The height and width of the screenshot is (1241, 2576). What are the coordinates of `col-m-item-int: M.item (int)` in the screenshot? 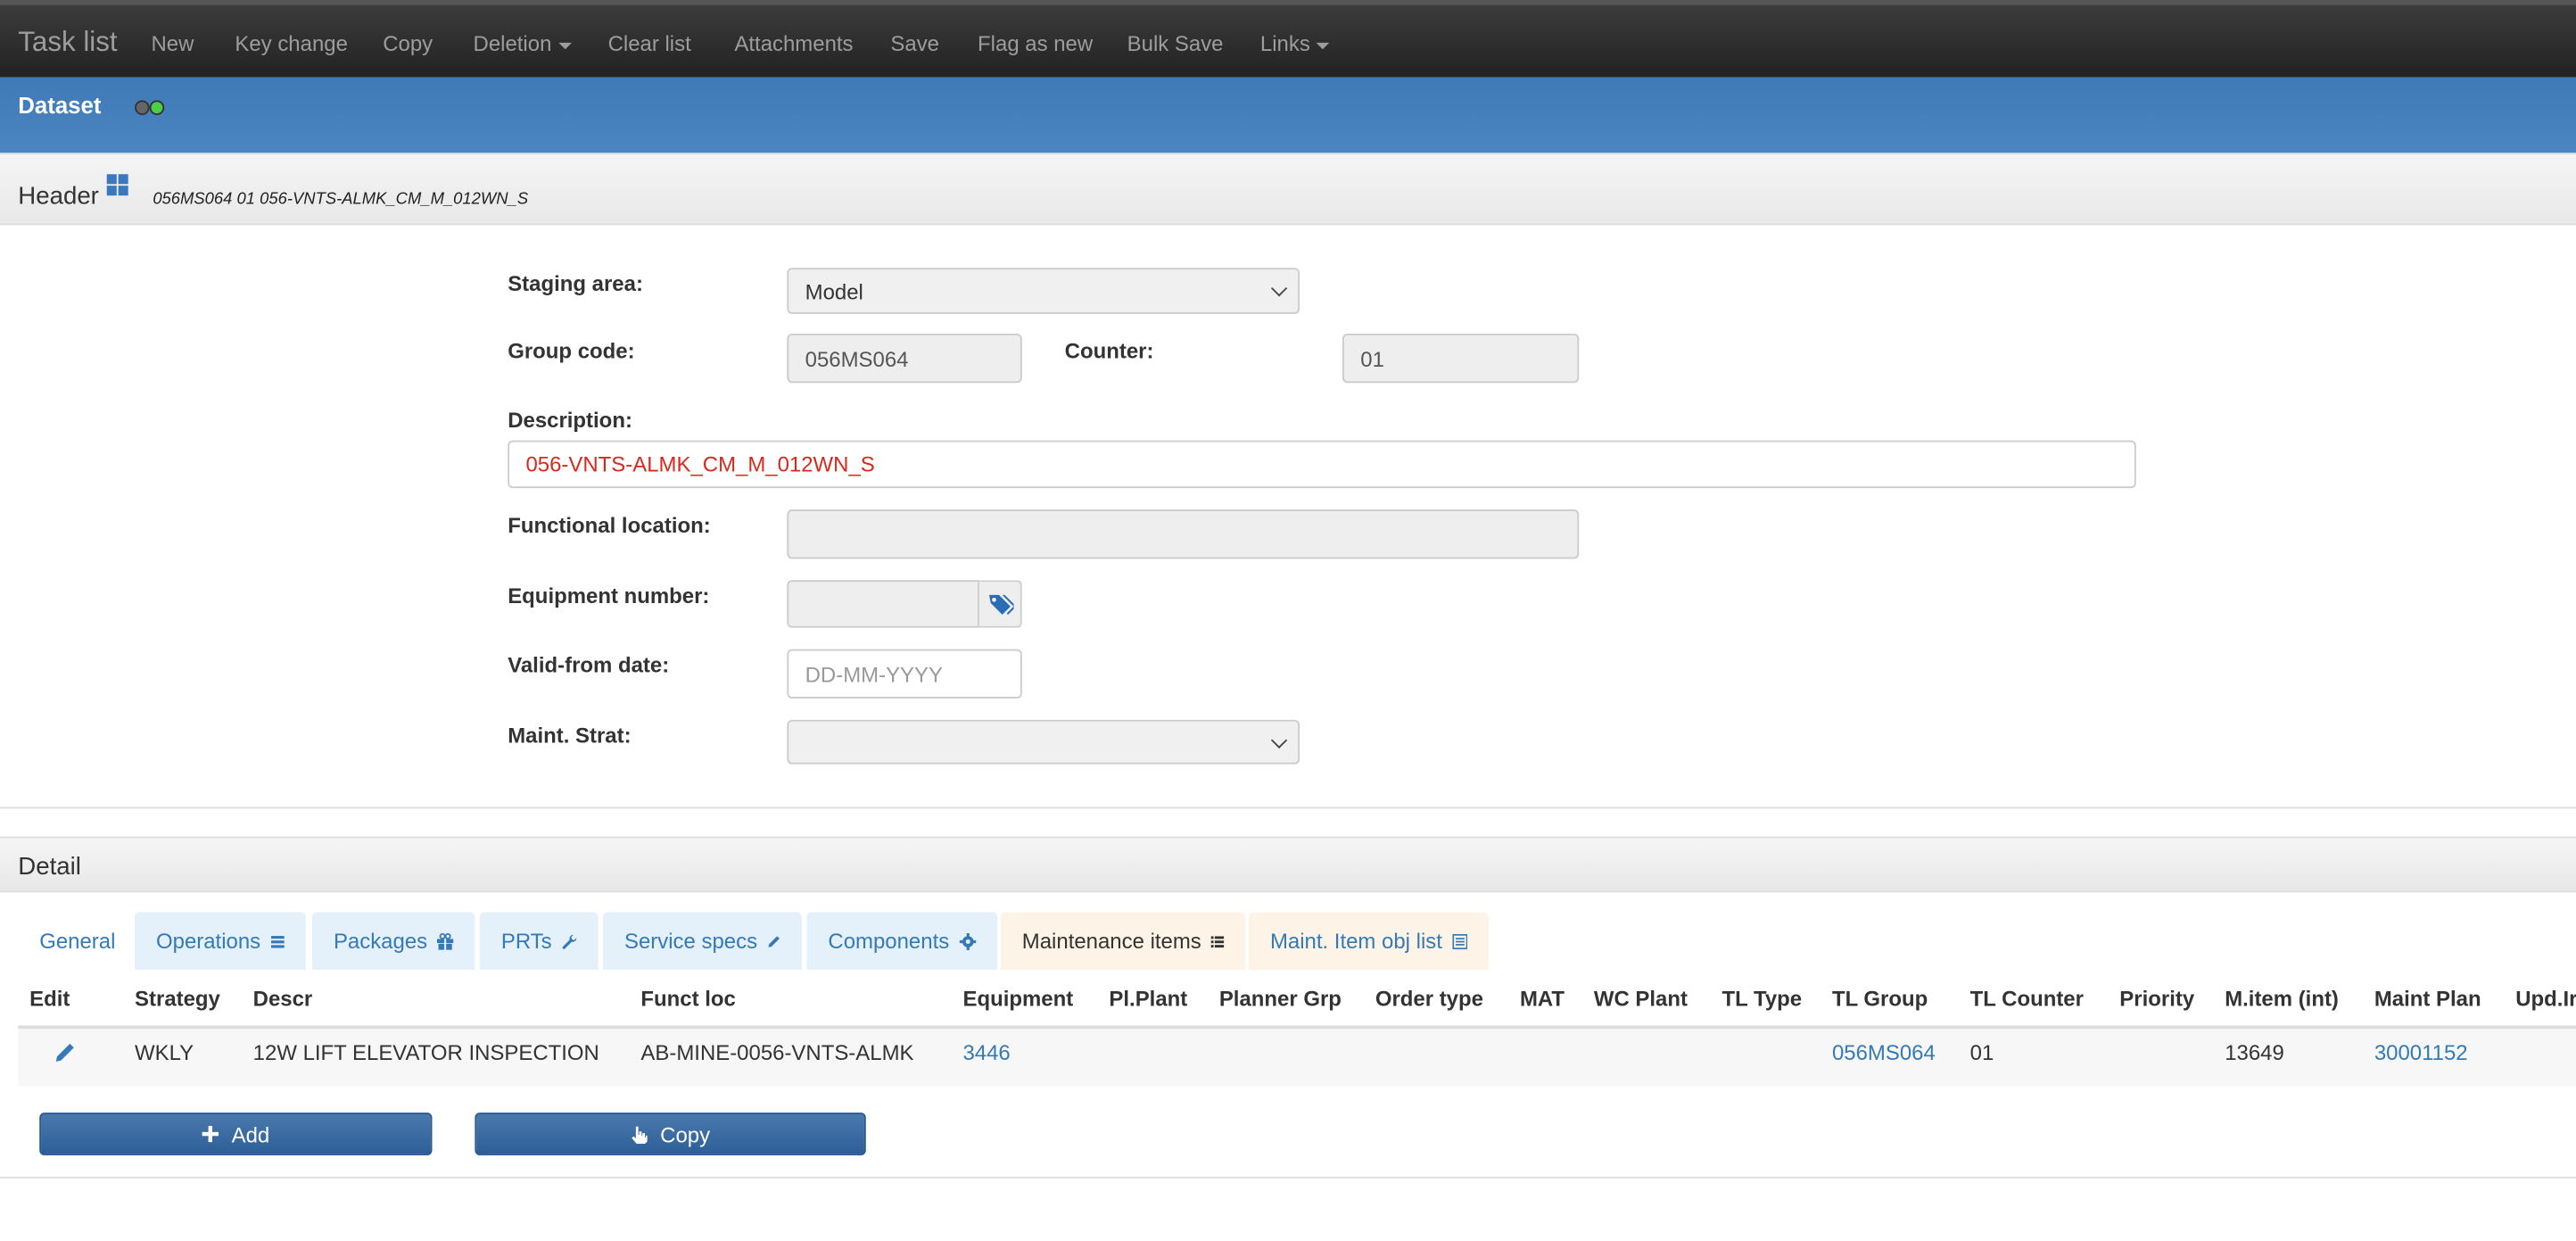 It's located at (2282, 999).